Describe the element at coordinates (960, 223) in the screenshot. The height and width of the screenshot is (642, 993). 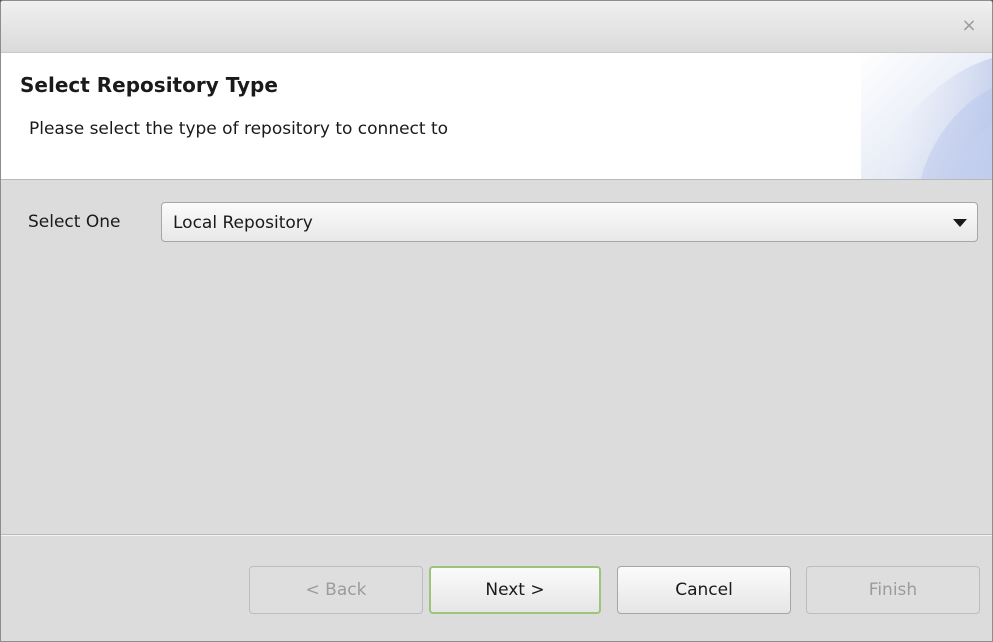
I see `chevron-down-icon` at that location.